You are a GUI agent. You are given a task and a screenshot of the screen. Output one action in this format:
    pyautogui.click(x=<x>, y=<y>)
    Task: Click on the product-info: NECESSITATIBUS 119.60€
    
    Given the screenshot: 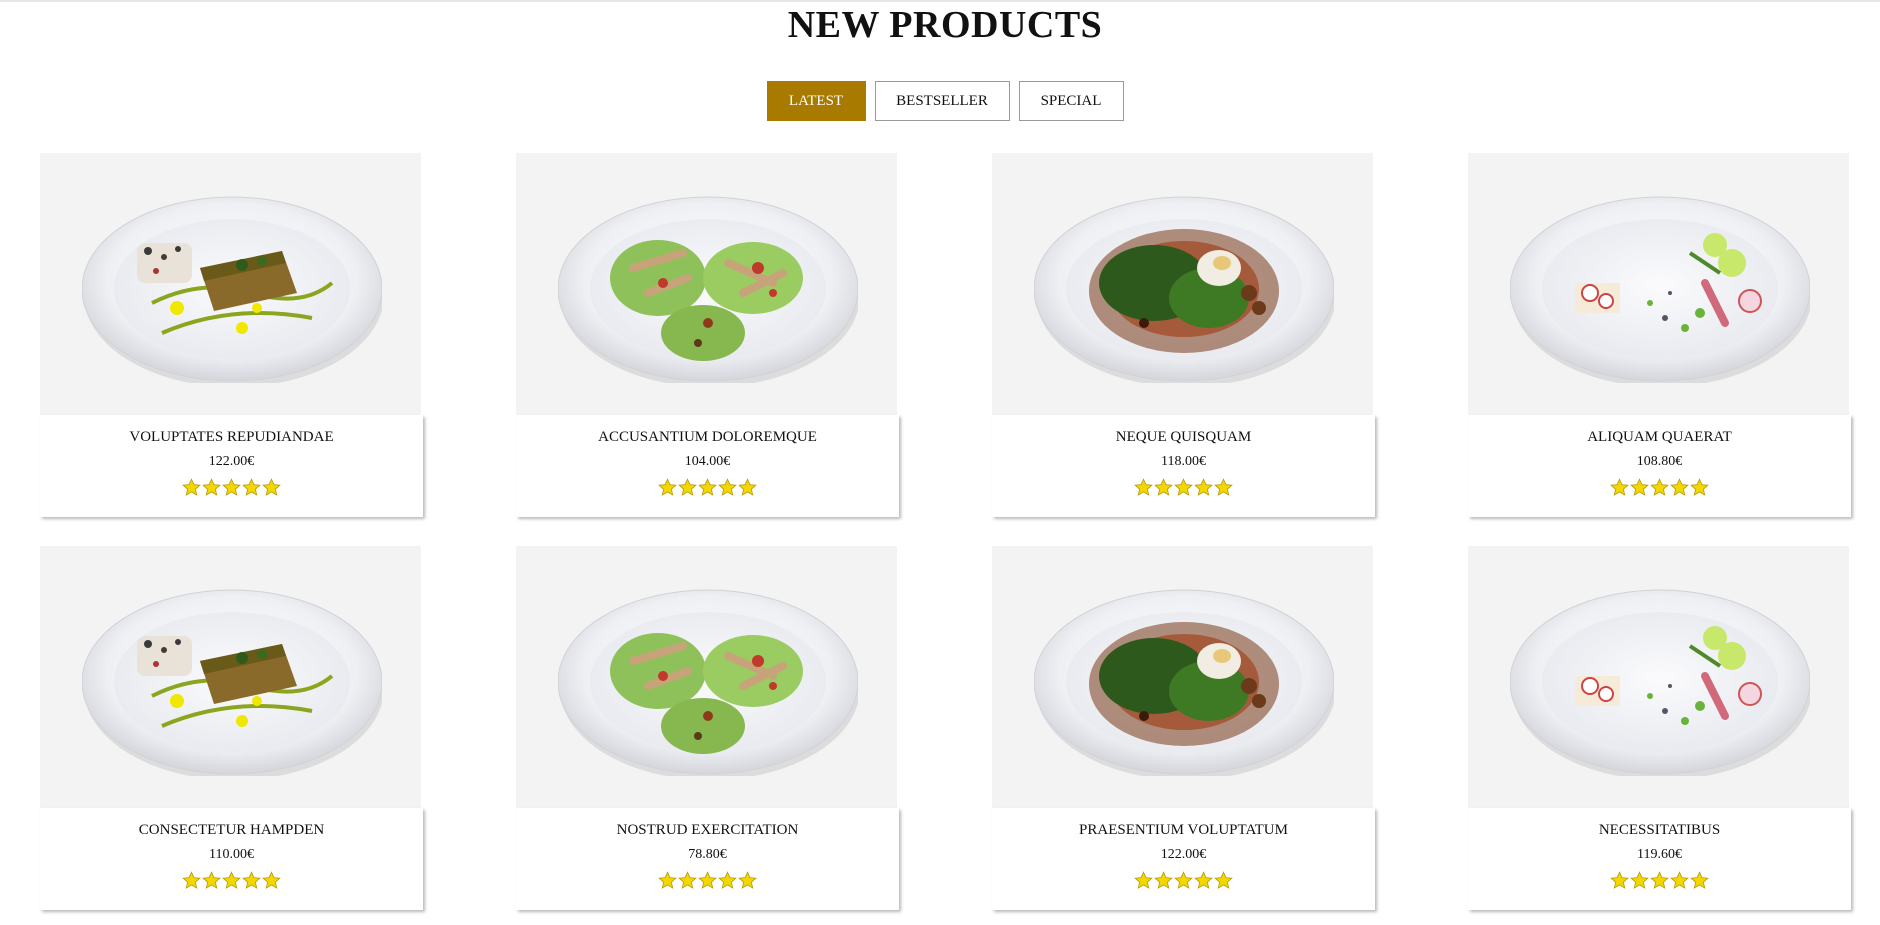 What is the action you would take?
    pyautogui.click(x=1659, y=859)
    